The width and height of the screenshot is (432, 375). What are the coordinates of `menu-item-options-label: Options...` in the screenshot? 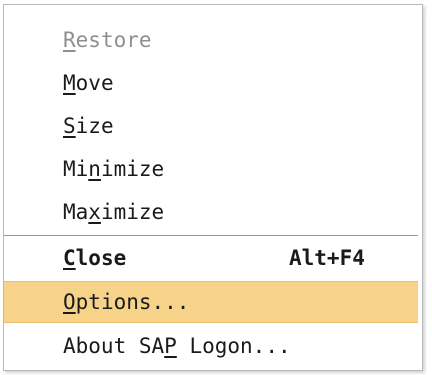 It's located at (126, 302).